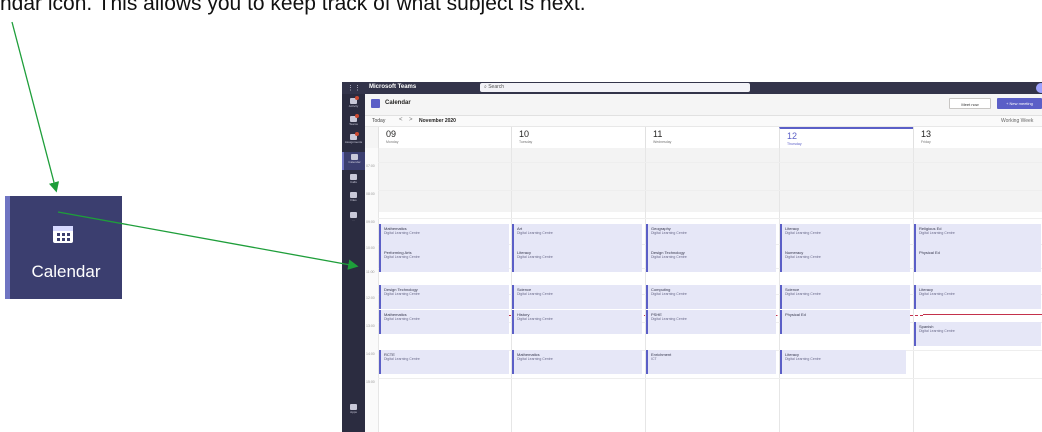 The height and width of the screenshot is (432, 1042). Describe the element at coordinates (528, 354) in the screenshot. I see `event-title: Mathematics` at that location.